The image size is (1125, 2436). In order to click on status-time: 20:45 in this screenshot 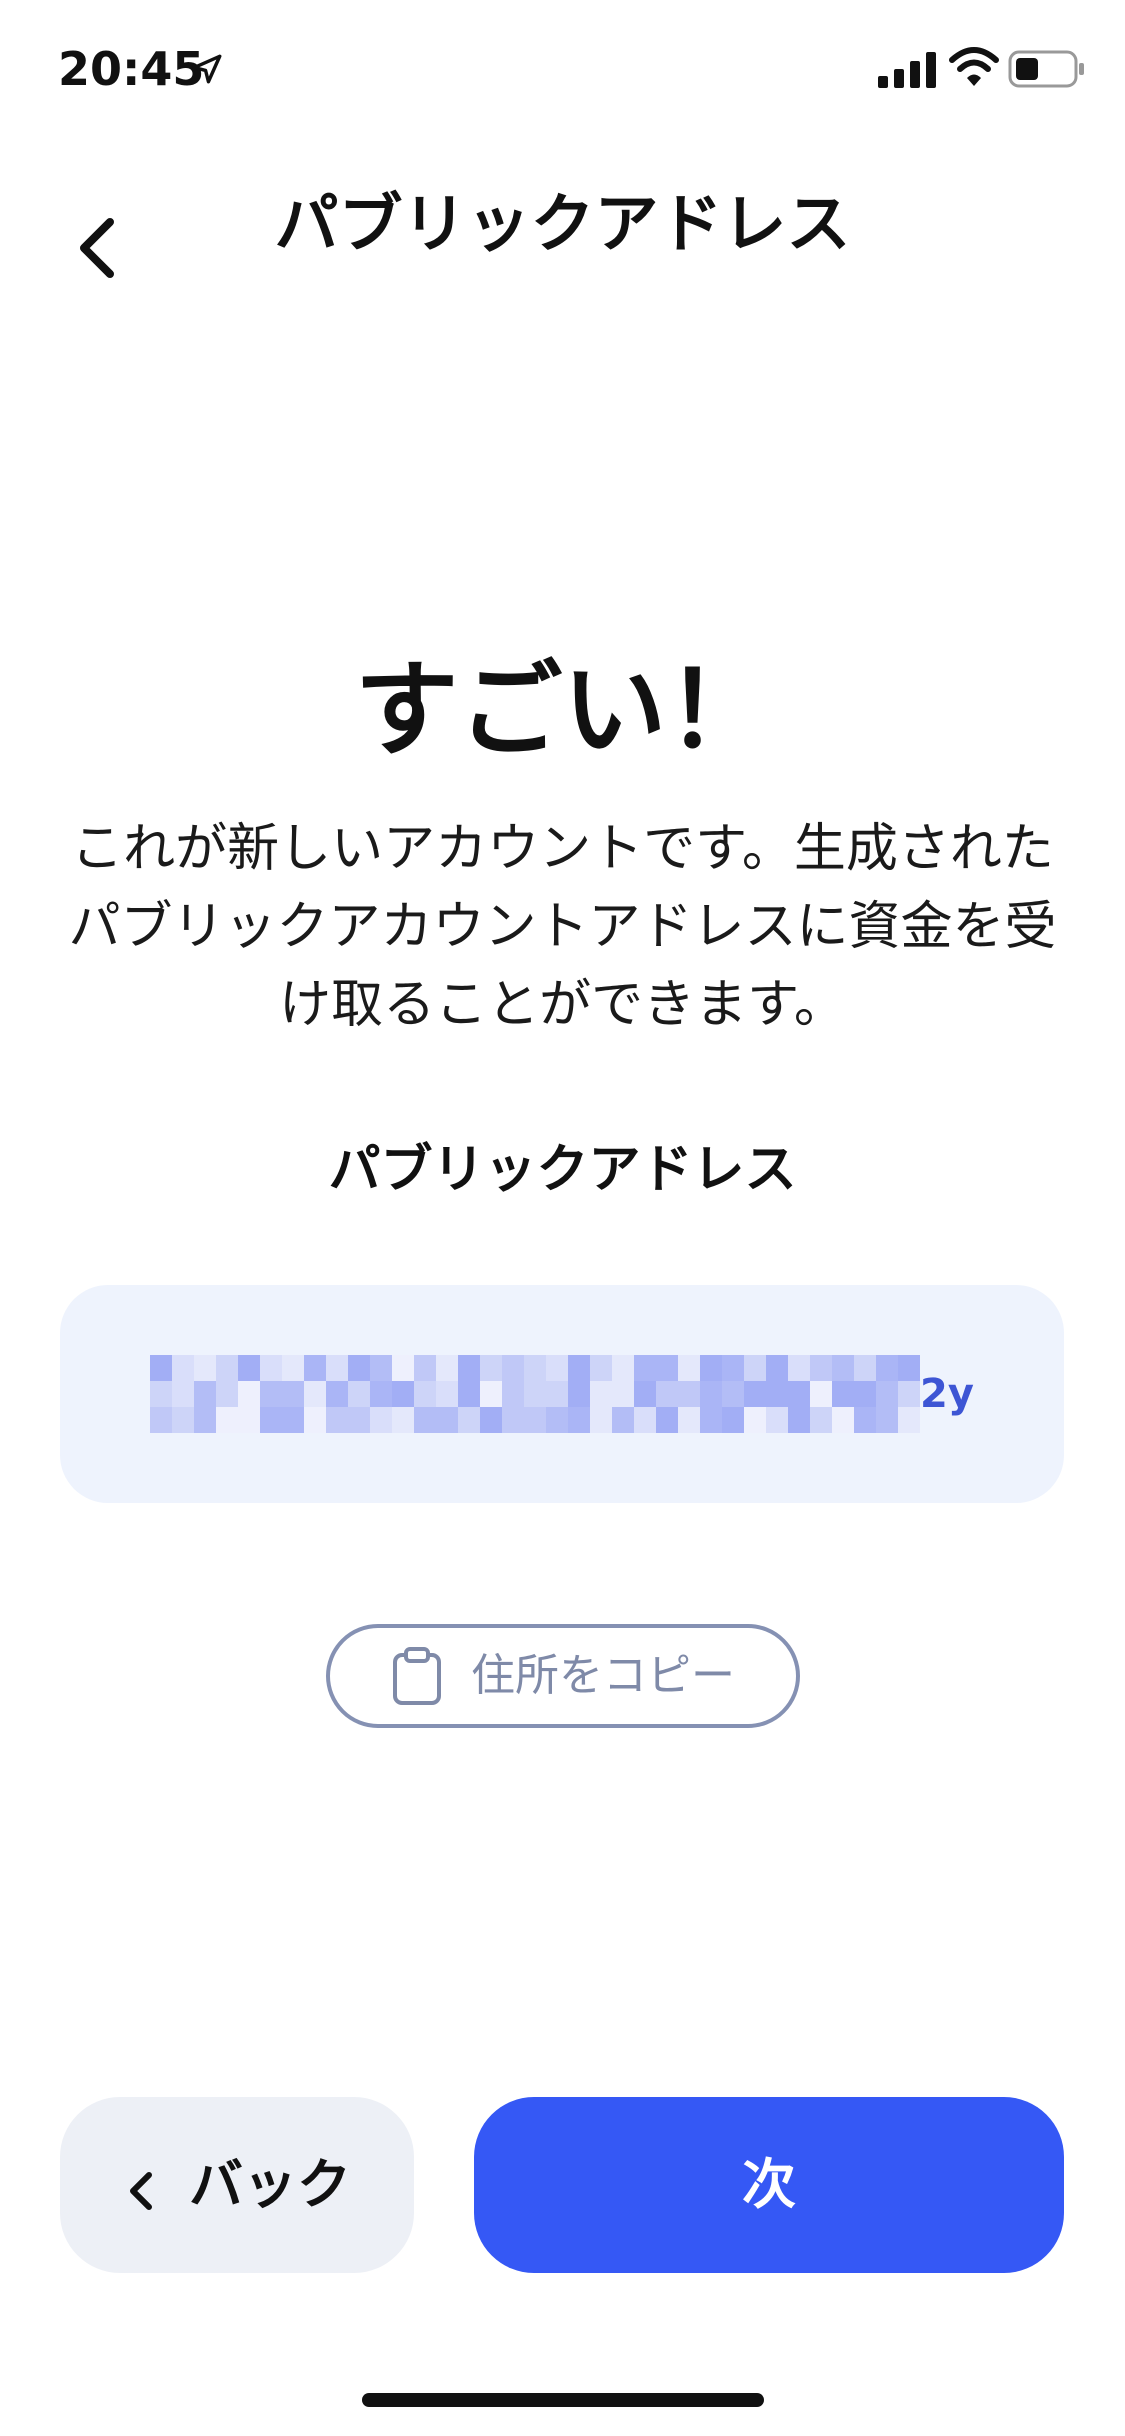, I will do `click(131, 69)`.